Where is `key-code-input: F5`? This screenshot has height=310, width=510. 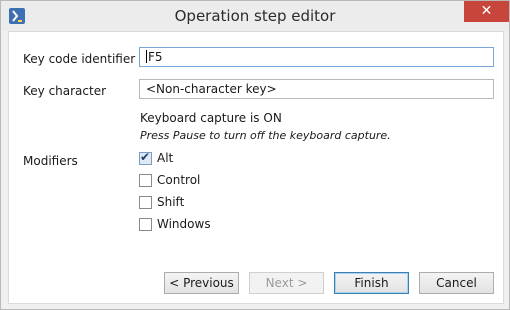 key-code-input: F5 is located at coordinates (316, 57).